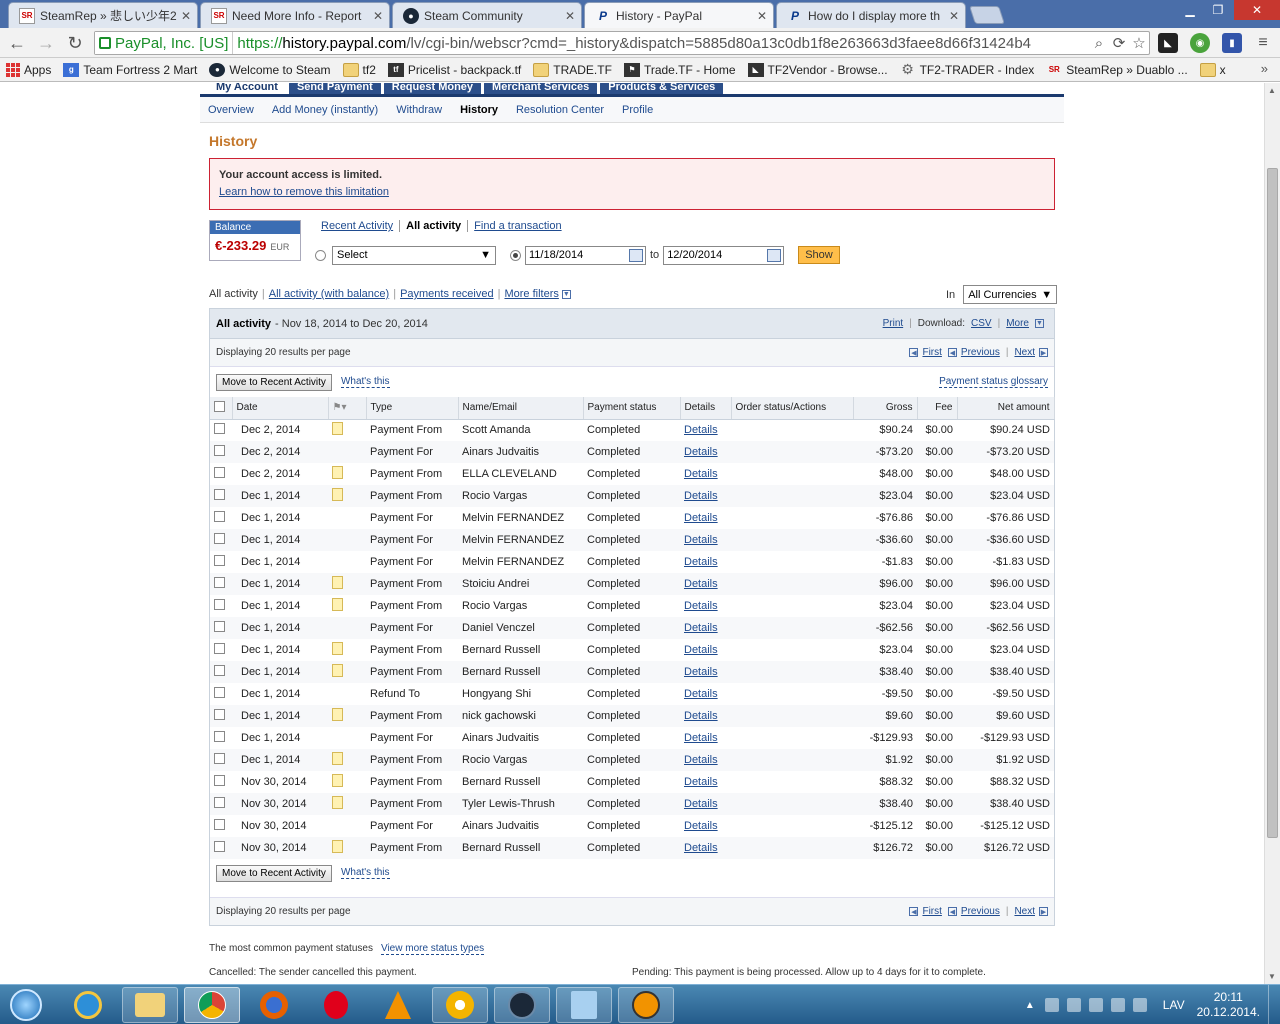 The image size is (1280, 1024). I want to click on clock: 20:11 20.12.2014., so click(1228, 1005).